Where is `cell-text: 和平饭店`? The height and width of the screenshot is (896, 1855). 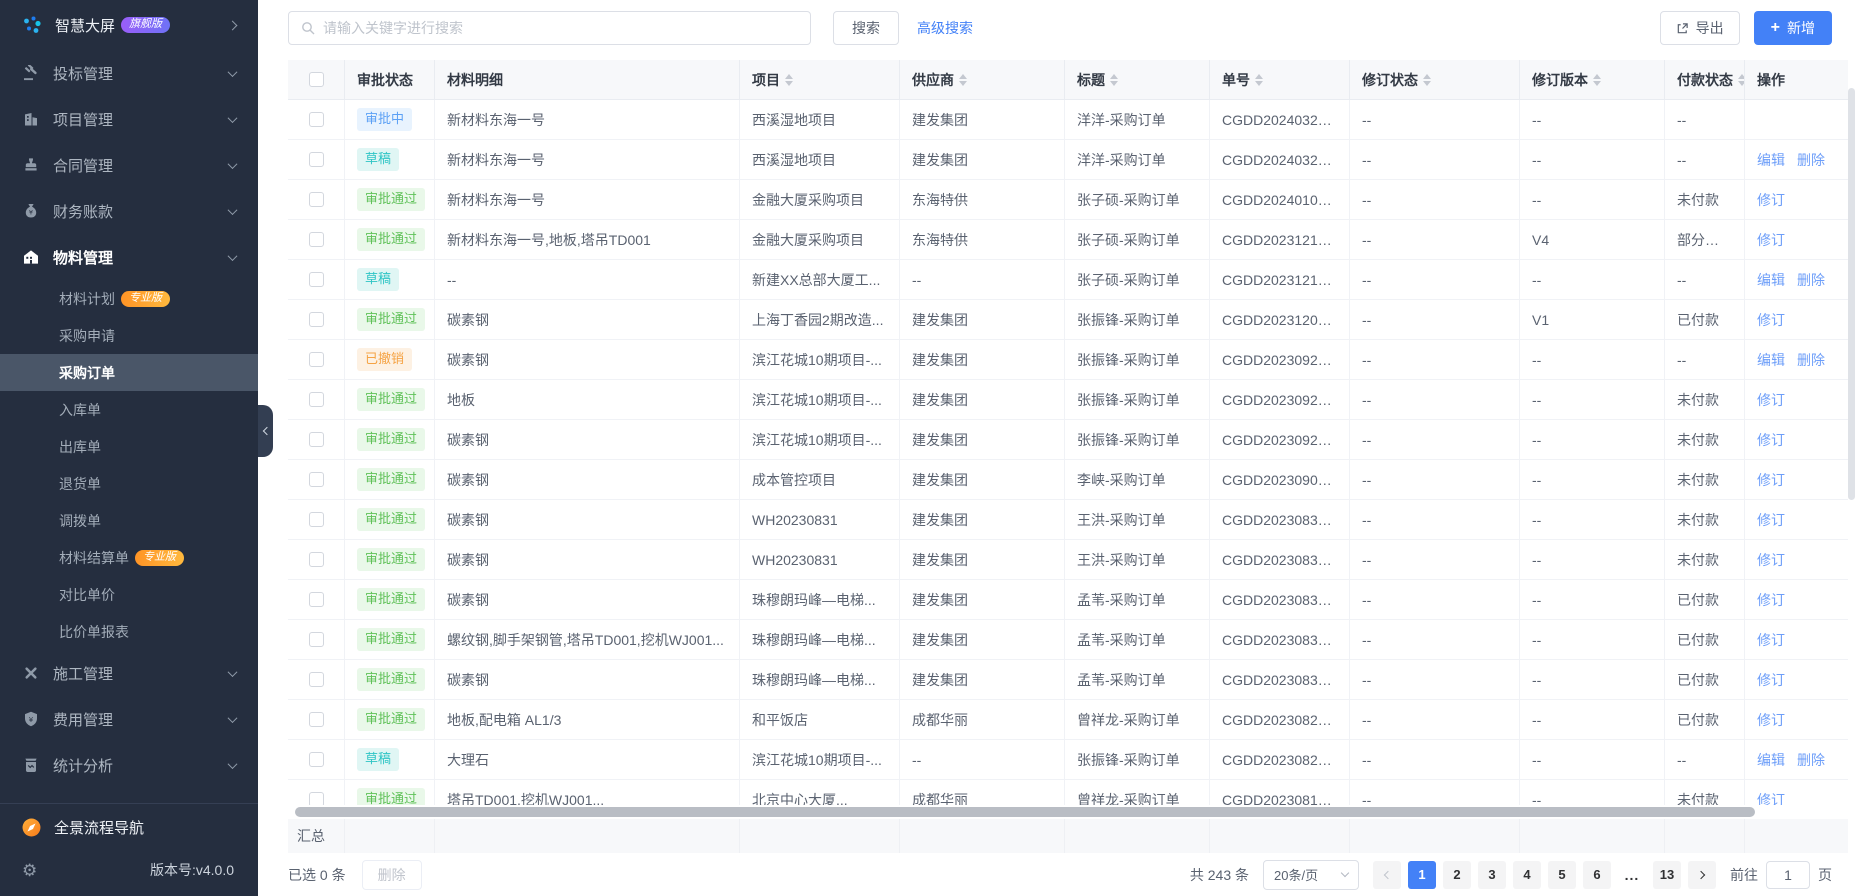 cell-text: 和平饭店 is located at coordinates (780, 719).